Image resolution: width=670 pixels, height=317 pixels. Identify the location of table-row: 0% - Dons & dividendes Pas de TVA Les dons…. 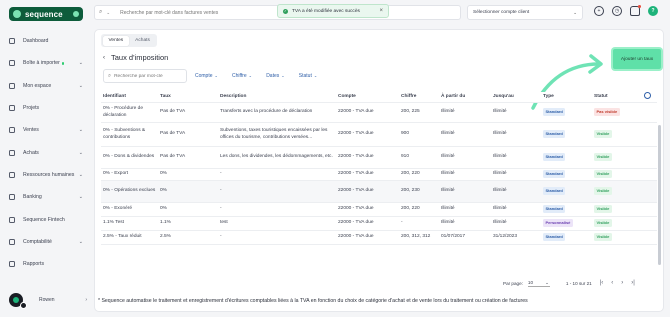
(379, 158).